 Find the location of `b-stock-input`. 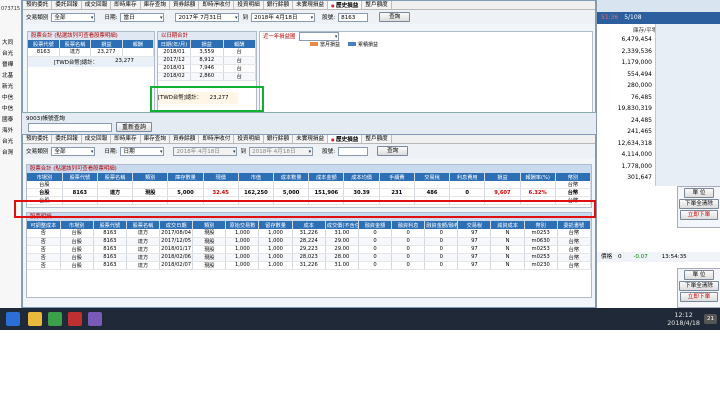

b-stock-input is located at coordinates (353, 151).